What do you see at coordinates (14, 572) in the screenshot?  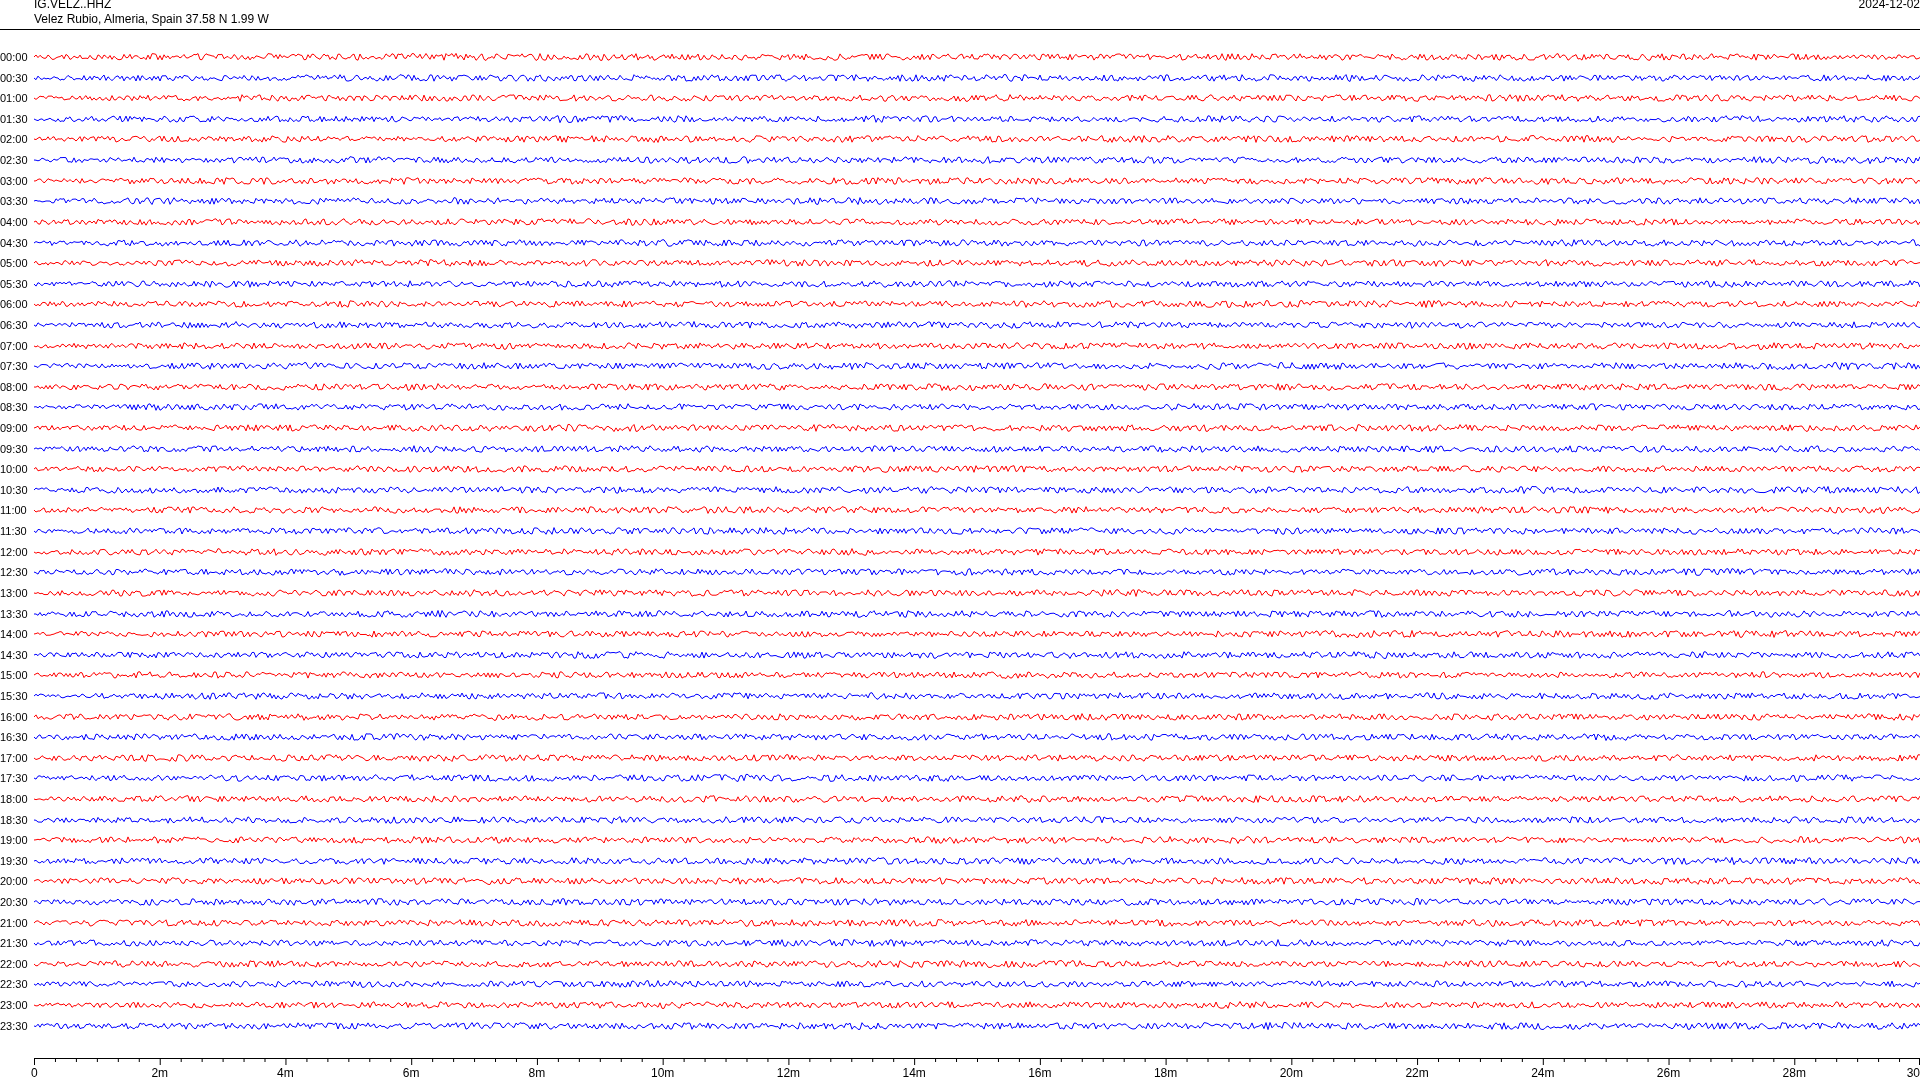 I see `row-time-label: 12:30` at bounding box center [14, 572].